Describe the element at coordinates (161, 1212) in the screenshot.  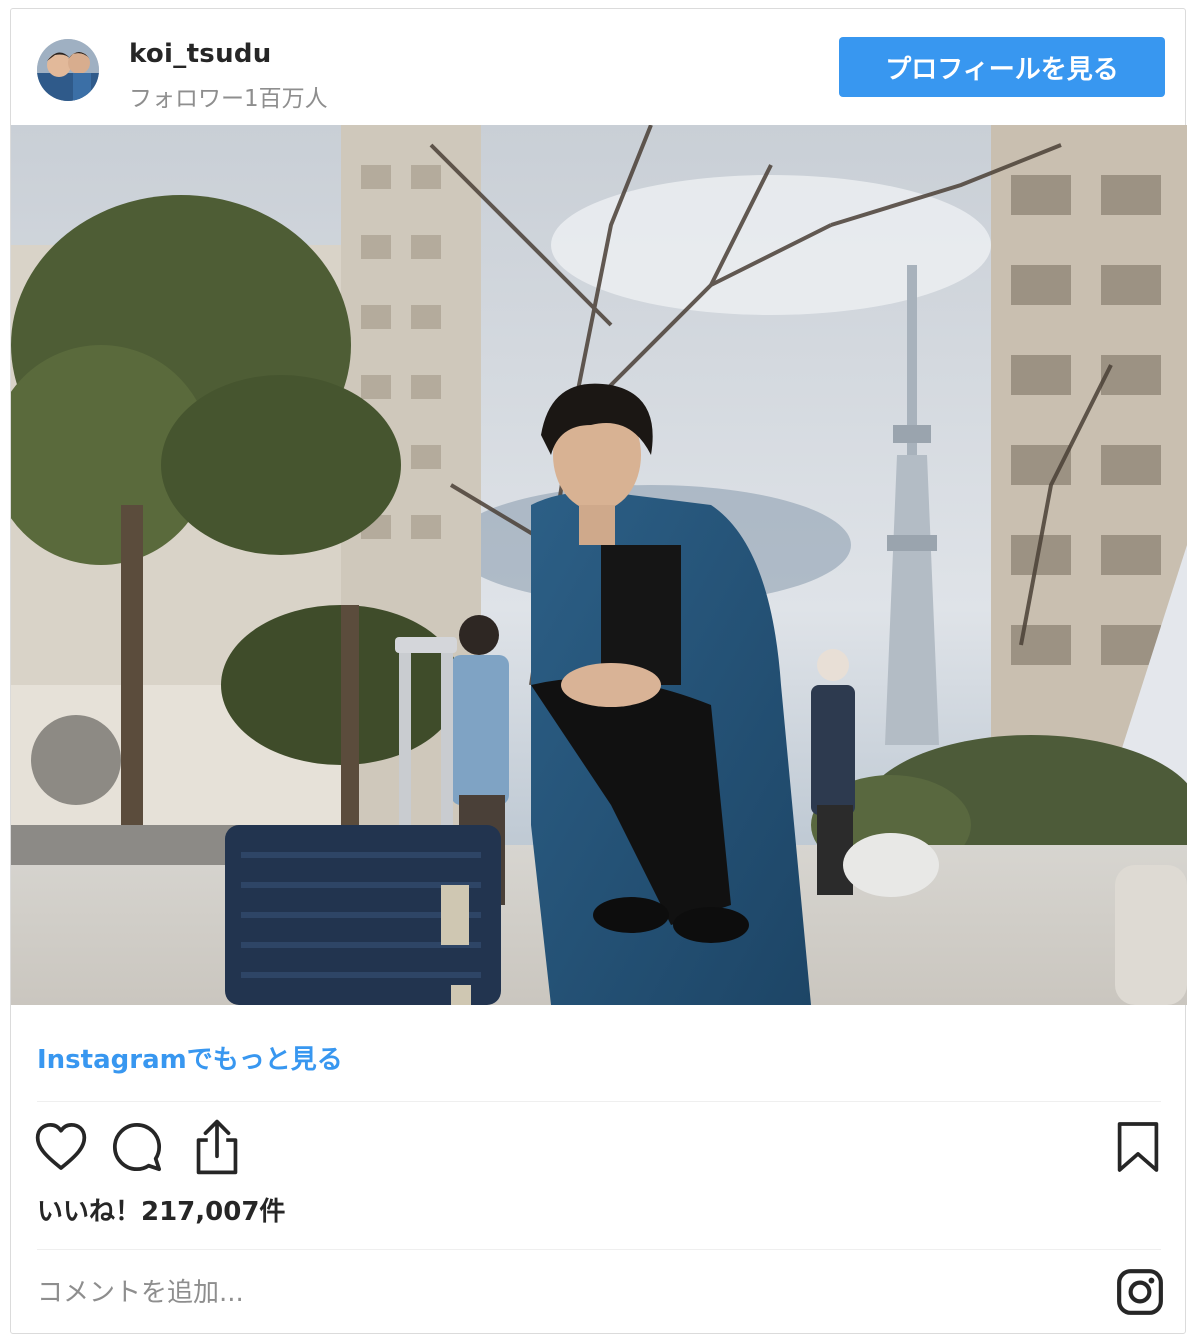
I see `like-count: いいね！217,007件` at that location.